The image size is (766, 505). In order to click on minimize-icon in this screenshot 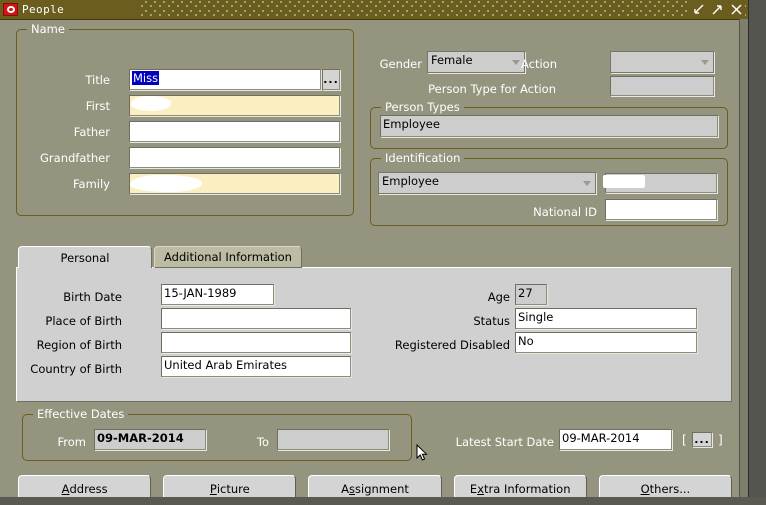, I will do `click(698, 9)`.